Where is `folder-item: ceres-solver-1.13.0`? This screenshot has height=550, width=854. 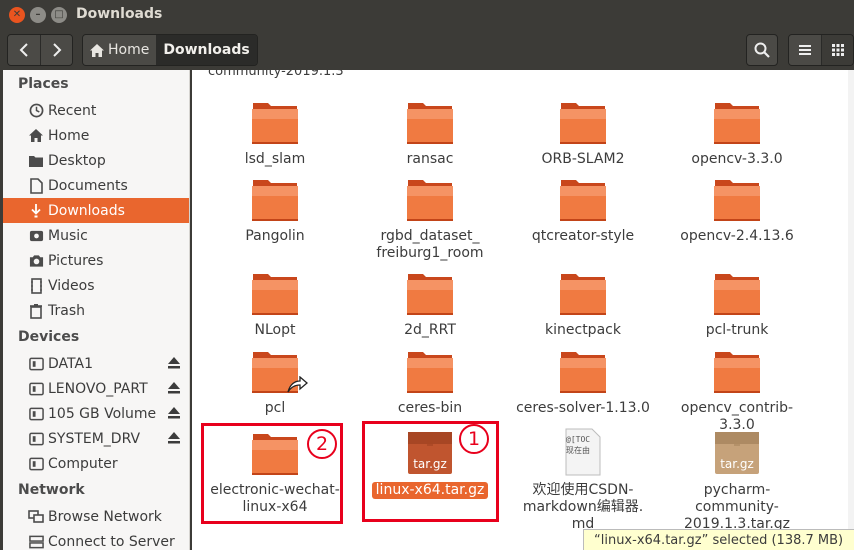 folder-item: ceres-solver-1.13.0 is located at coordinates (583, 381).